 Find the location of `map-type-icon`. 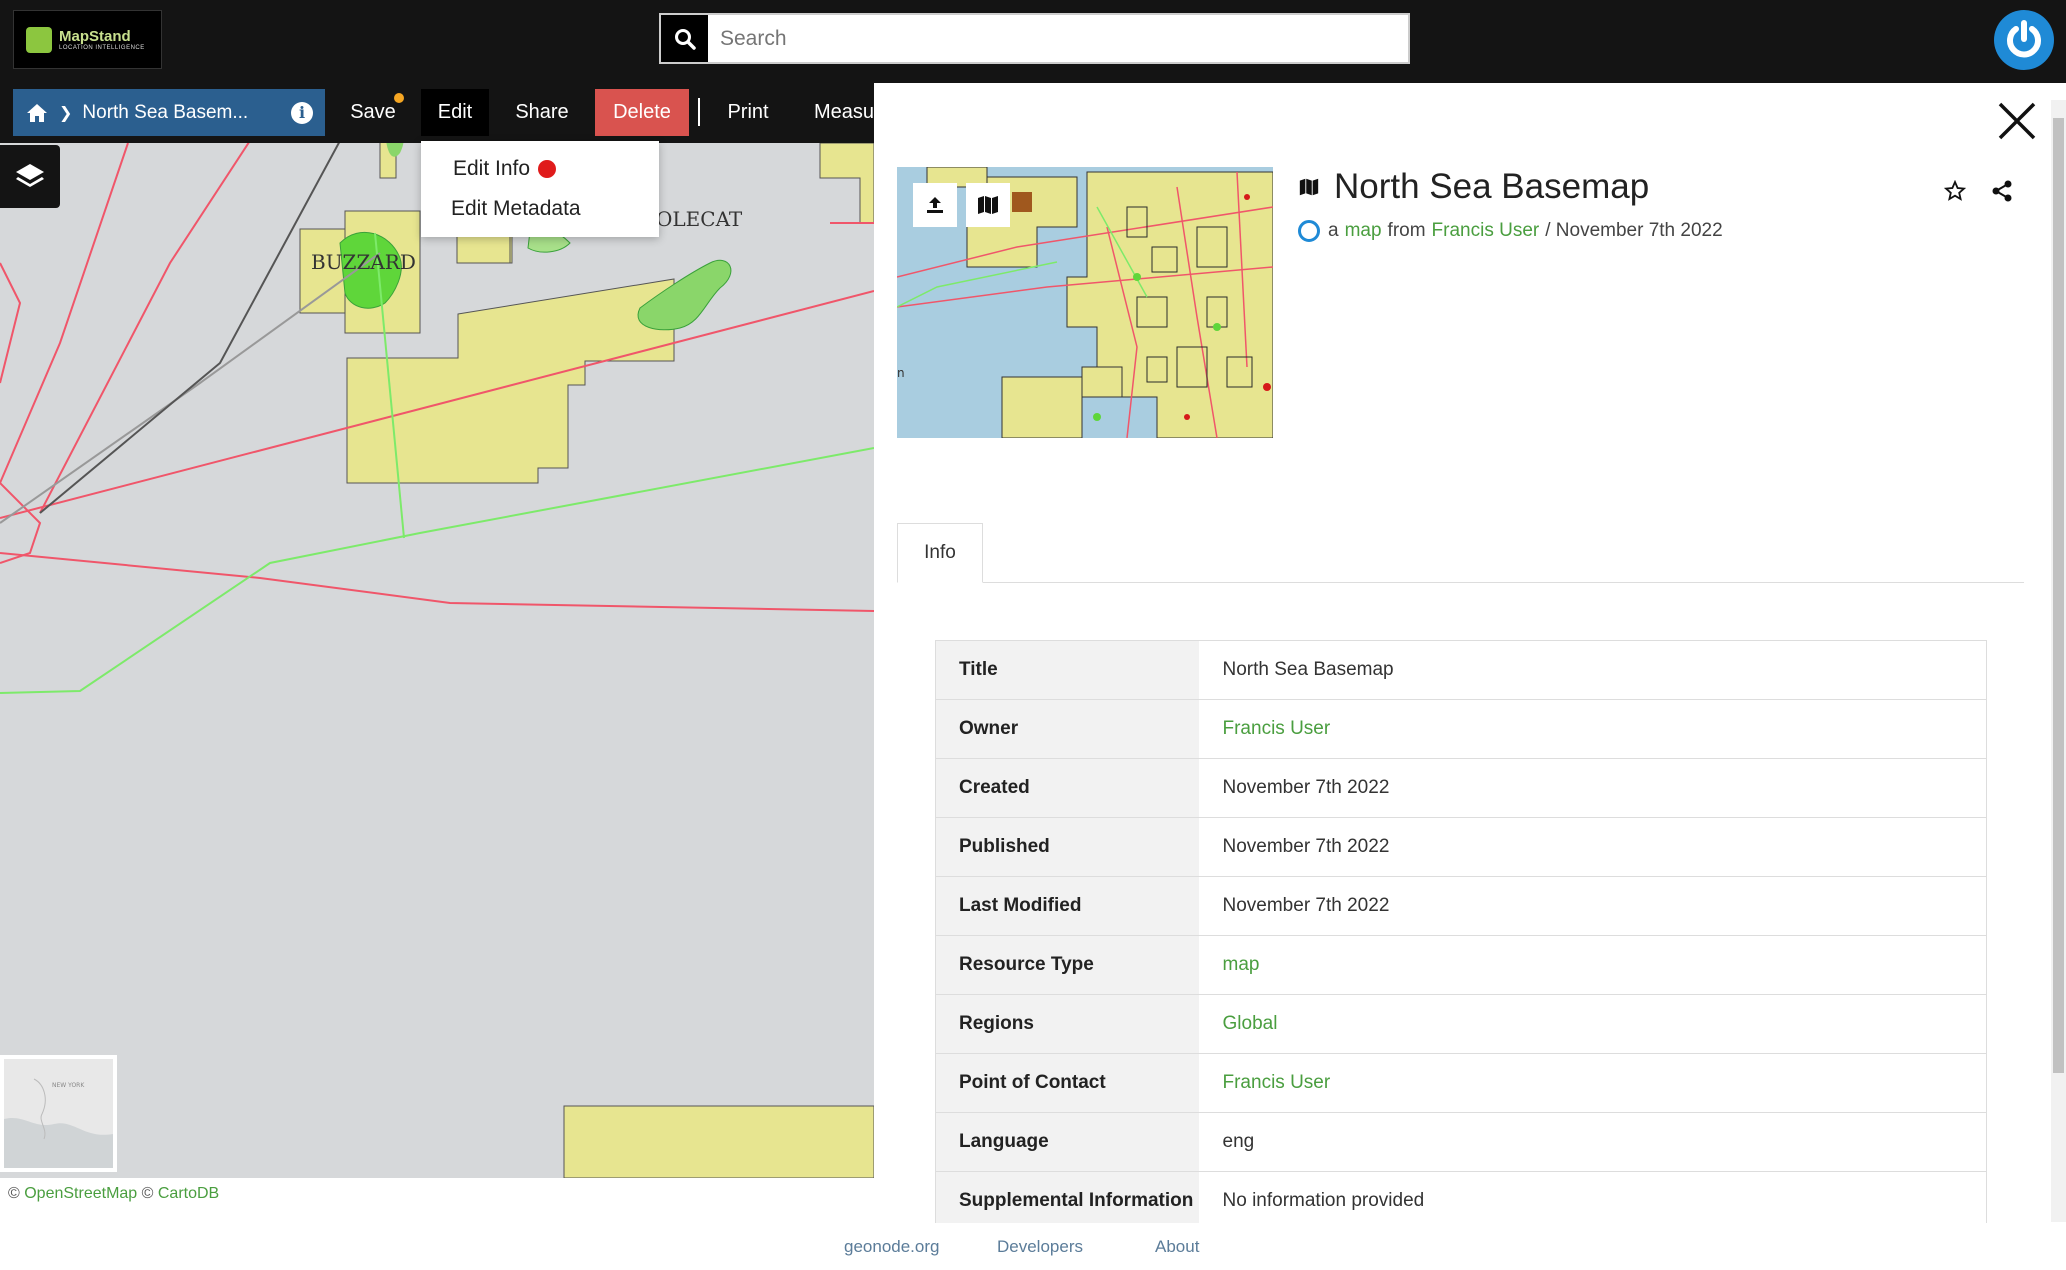

map-type-icon is located at coordinates (1309, 187).